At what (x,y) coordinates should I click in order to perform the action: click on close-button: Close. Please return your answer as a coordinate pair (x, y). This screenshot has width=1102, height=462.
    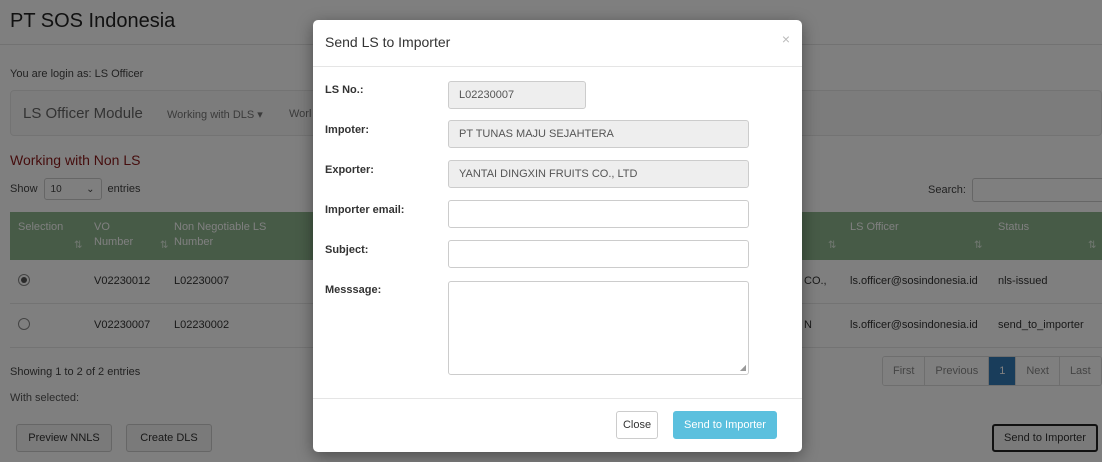
    Looking at the image, I should click on (637, 425).